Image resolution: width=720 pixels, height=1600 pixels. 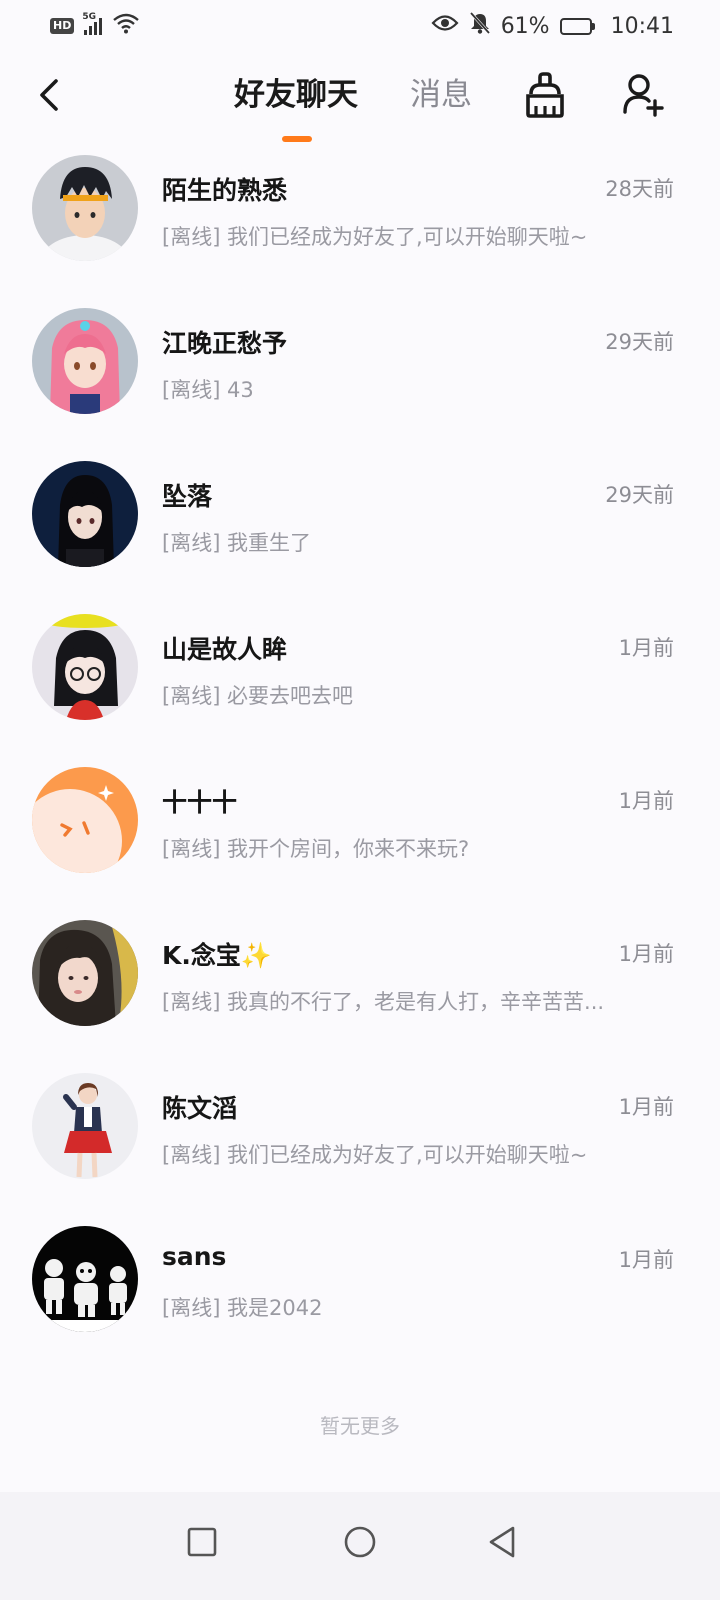 I want to click on eye-icon, so click(x=445, y=26).